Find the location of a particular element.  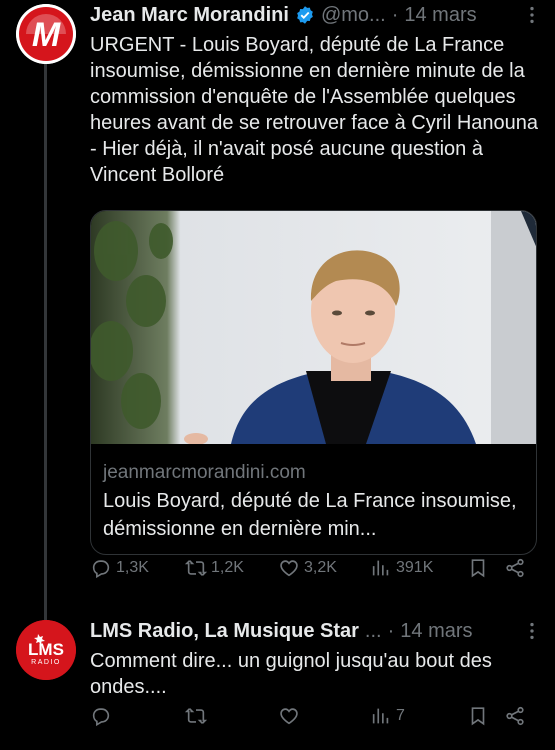

views-button: 391K is located at coordinates (401, 568).